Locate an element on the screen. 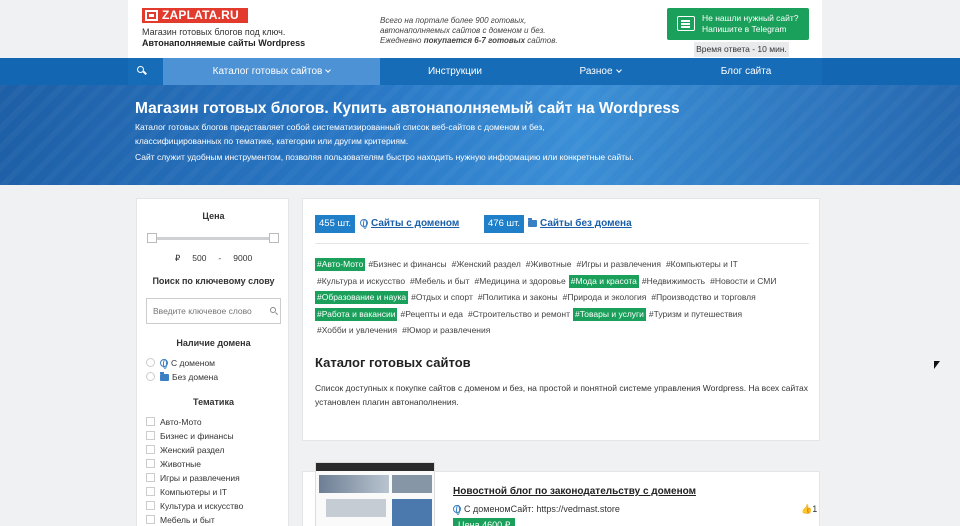 The image size is (960, 526). tag-link: #Недвижимость is located at coordinates (673, 281).